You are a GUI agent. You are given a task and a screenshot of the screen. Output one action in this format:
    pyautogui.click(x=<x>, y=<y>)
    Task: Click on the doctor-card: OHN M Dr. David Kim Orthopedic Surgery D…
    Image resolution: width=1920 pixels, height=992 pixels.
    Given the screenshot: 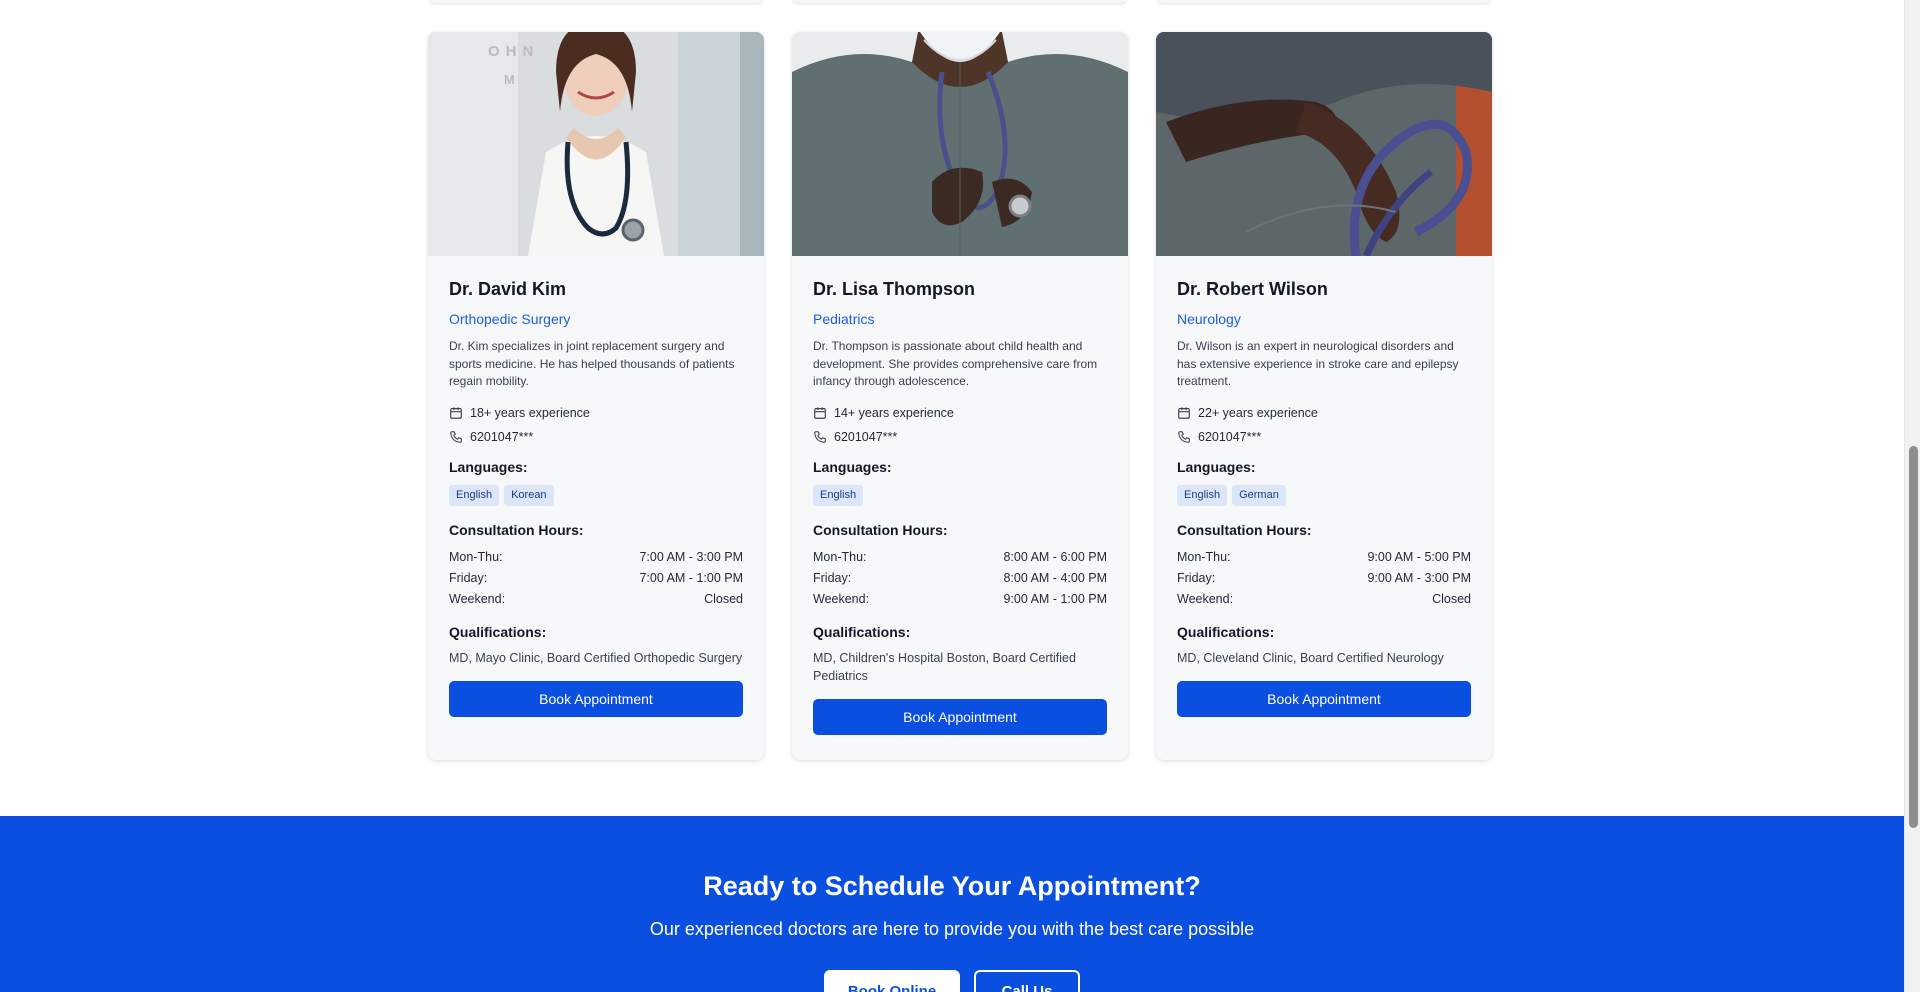 What is the action you would take?
    pyautogui.click(x=596, y=396)
    